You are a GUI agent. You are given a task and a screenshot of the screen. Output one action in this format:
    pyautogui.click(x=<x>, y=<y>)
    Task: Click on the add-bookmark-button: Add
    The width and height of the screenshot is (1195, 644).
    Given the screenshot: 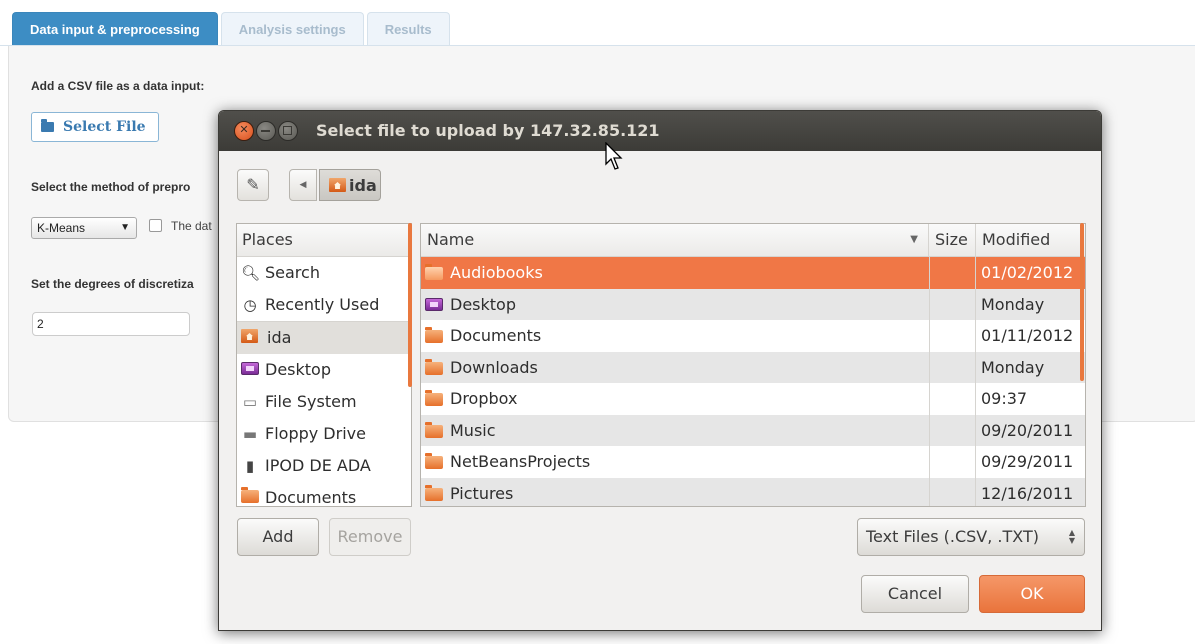 What is the action you would take?
    pyautogui.click(x=278, y=537)
    